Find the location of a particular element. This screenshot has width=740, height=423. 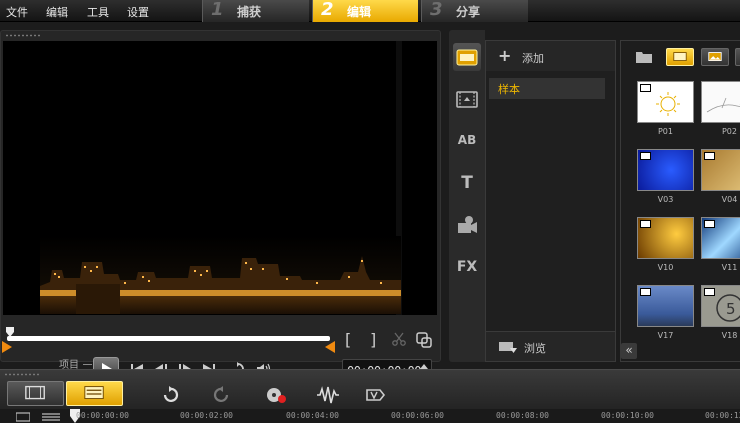

menu-tools: 工具 is located at coordinates (98, 12).